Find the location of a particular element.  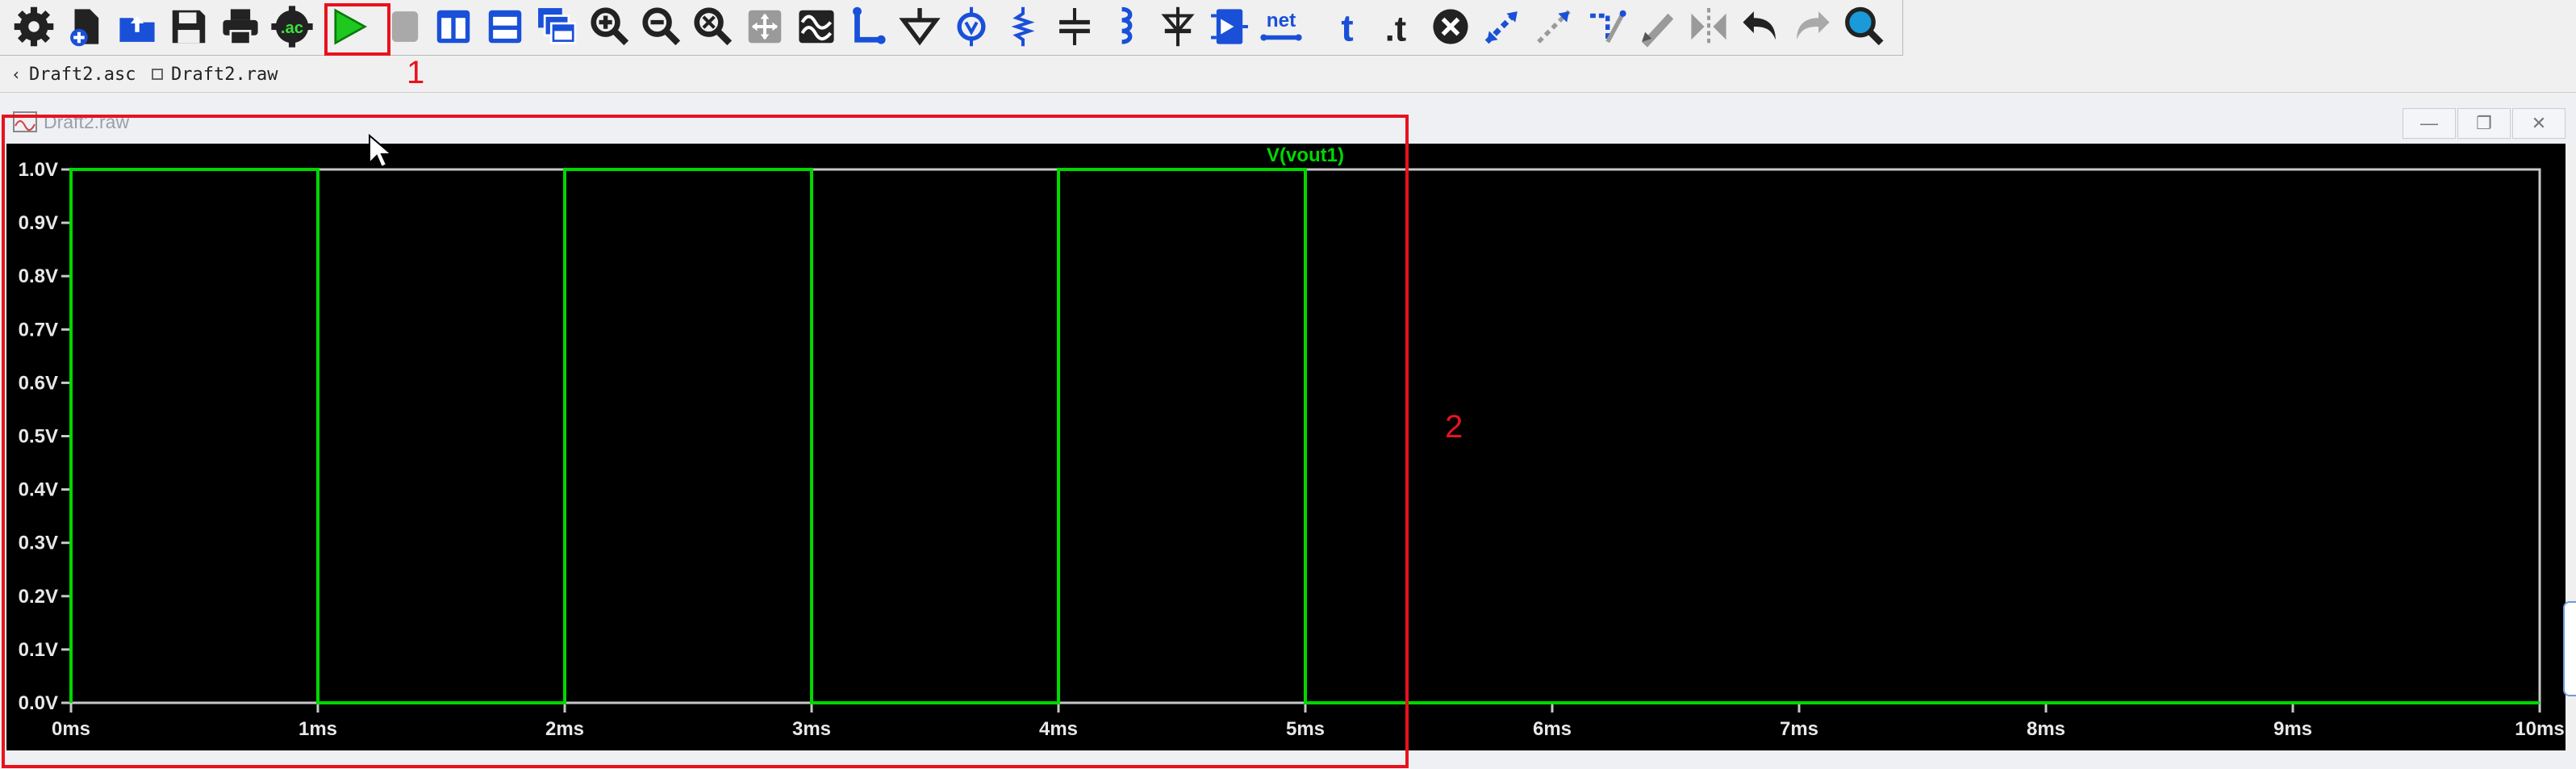

waveform-window-title: Draft2.raw is located at coordinates (87, 121).